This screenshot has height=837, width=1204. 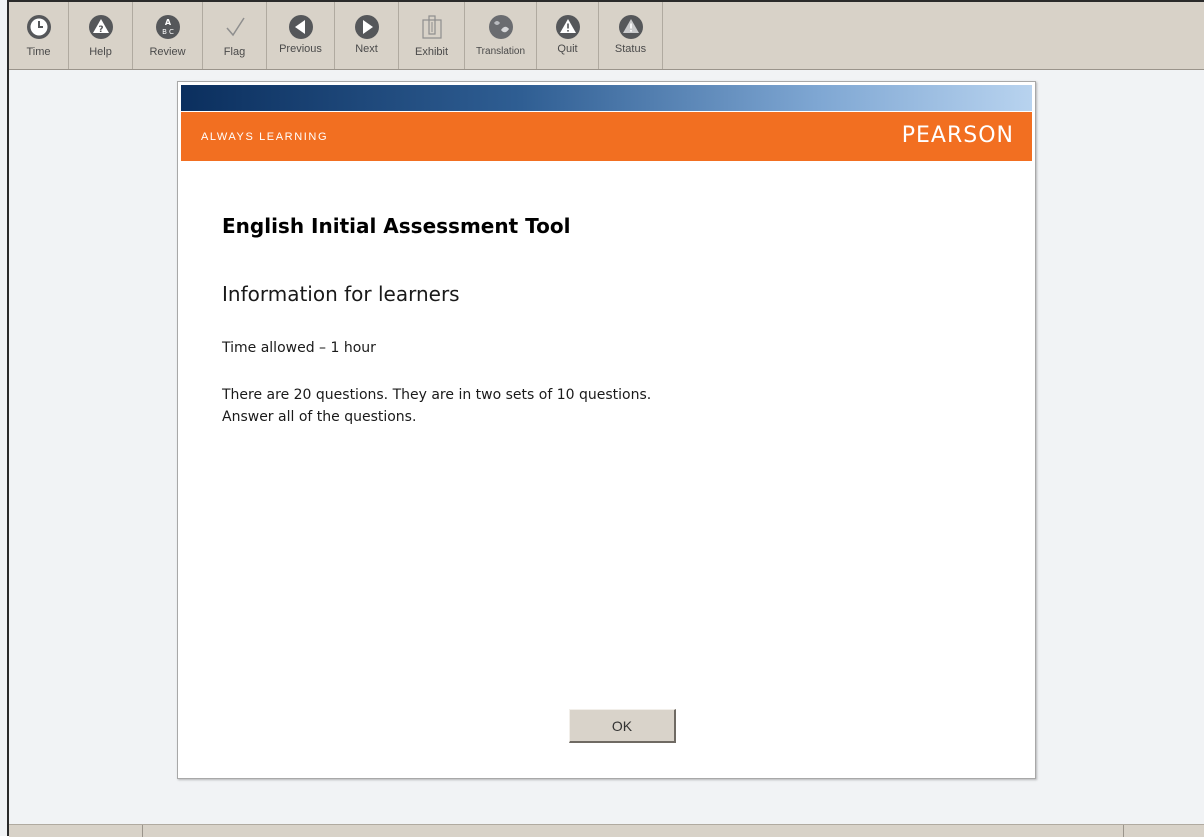 I want to click on previous-button: Previous, so click(x=301, y=35).